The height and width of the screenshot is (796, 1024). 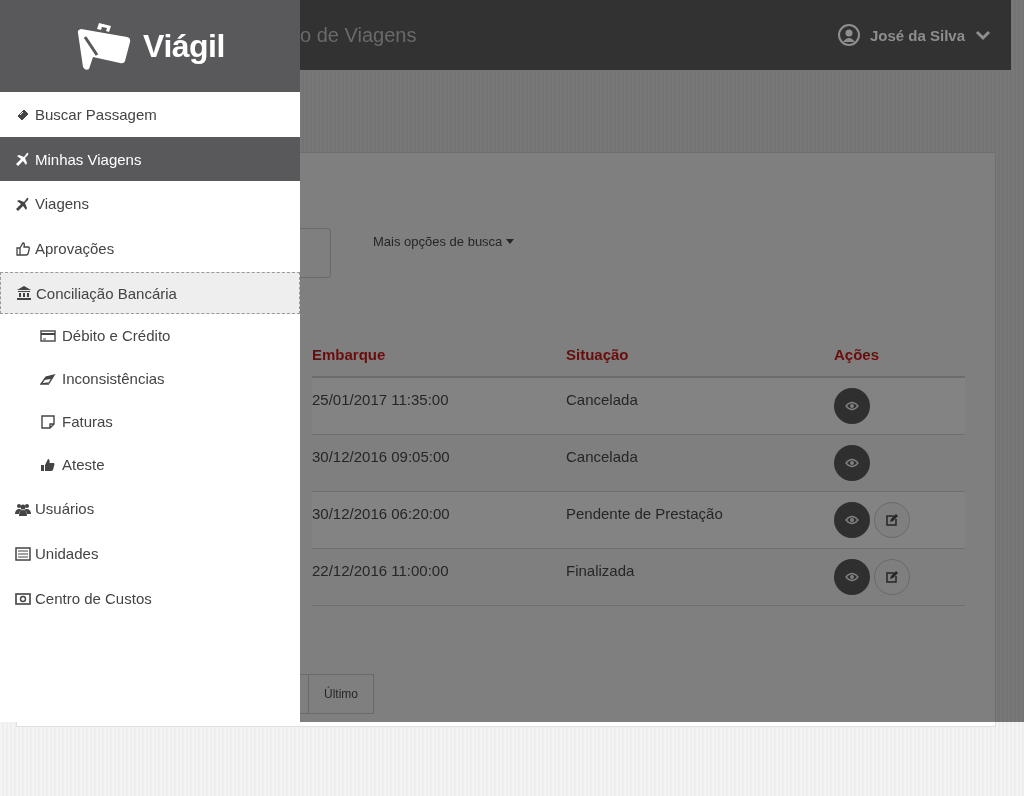 I want to click on sidebar-item: Conciliação Bancária, so click(x=150, y=293).